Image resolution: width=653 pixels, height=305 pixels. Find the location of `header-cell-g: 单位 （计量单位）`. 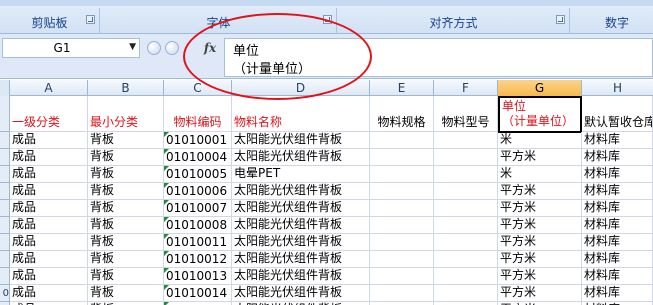

header-cell-g: 单位 （计量单位） is located at coordinates (540, 114).